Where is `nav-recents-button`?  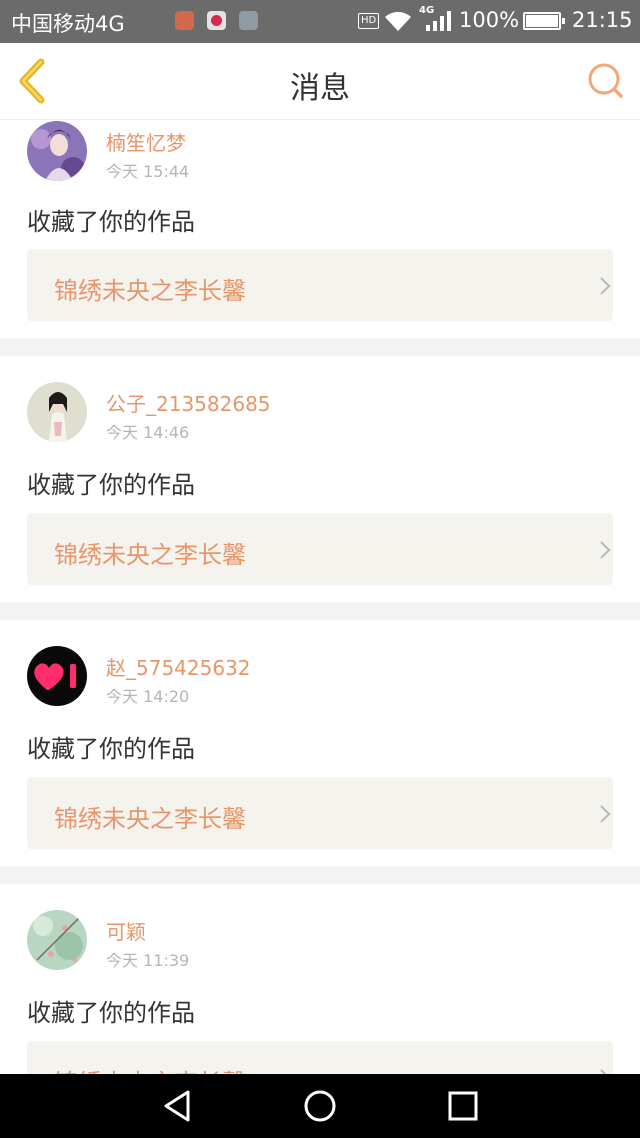 nav-recents-button is located at coordinates (462, 1106).